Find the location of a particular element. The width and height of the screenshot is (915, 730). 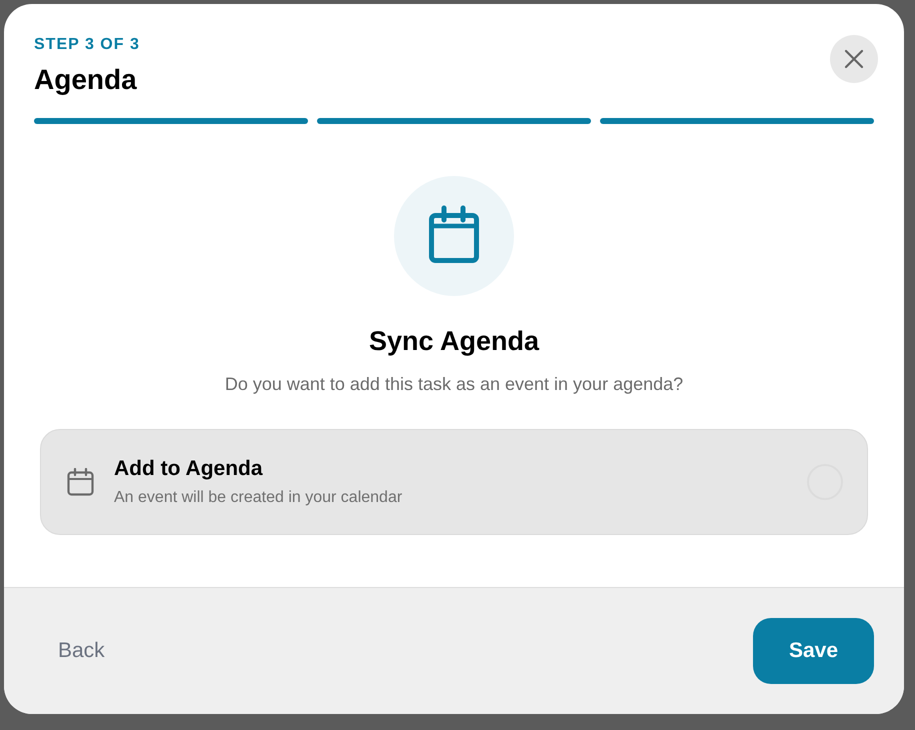

close-icon is located at coordinates (854, 59).